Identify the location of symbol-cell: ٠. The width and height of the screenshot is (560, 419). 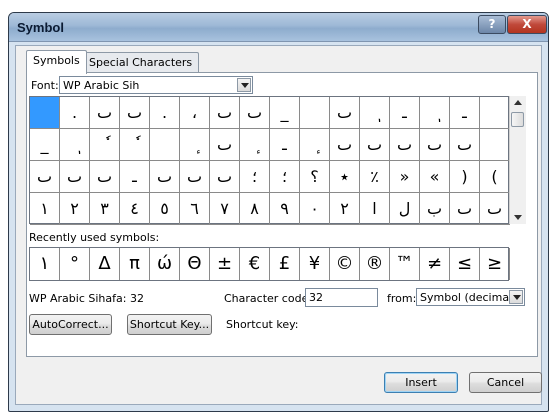
(315, 209).